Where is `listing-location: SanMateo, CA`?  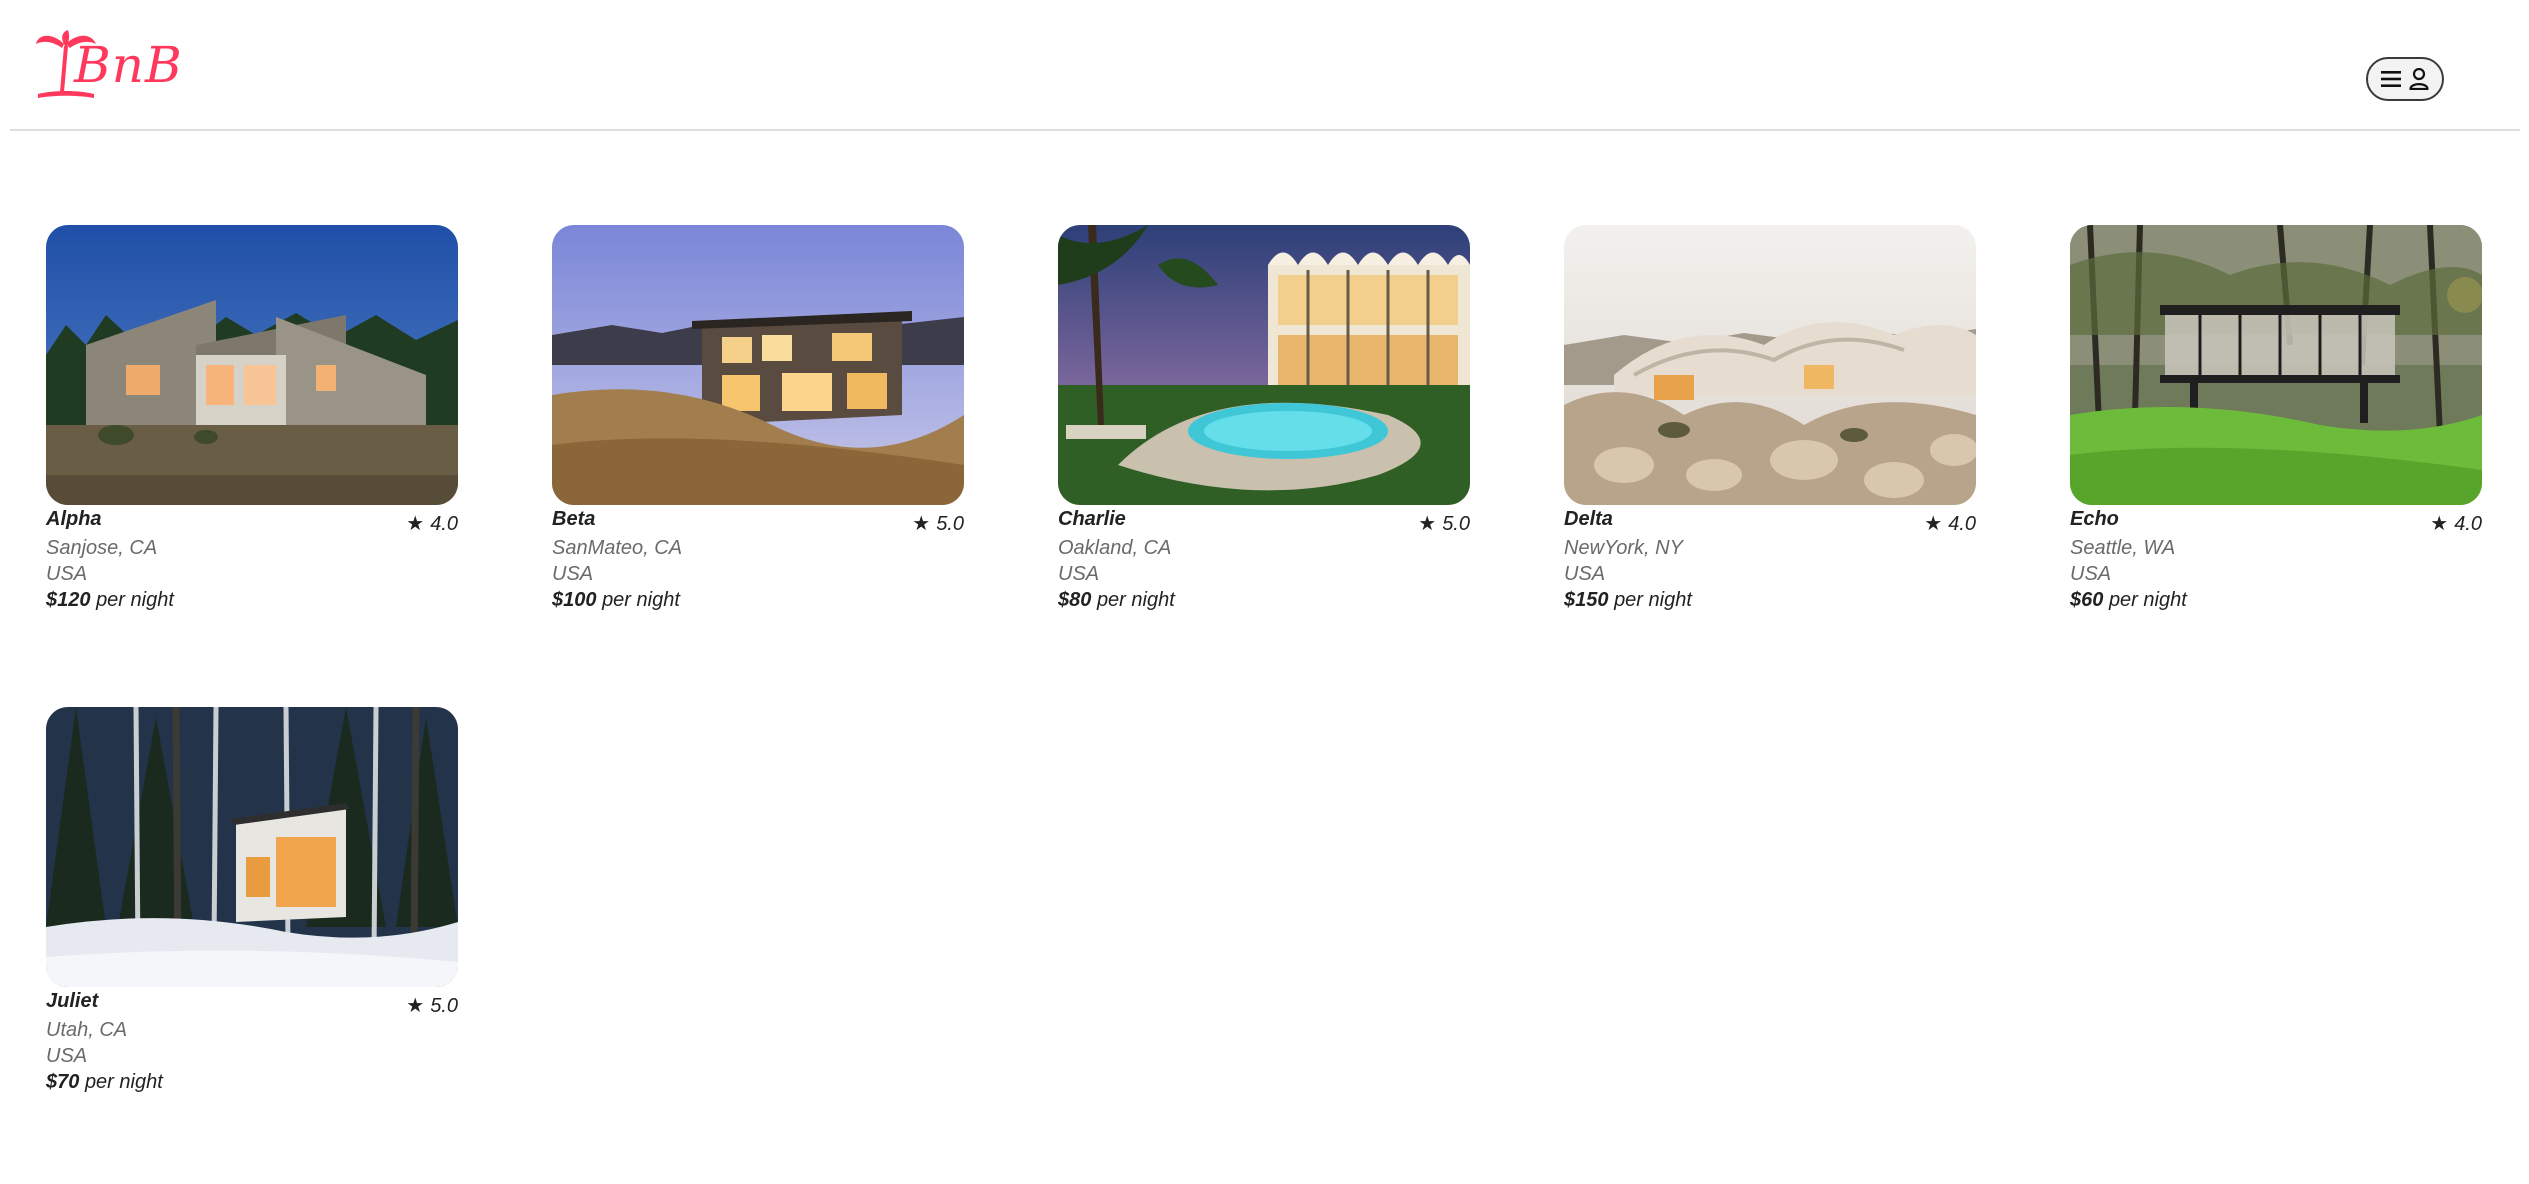 listing-location: SanMateo, CA is located at coordinates (617, 548).